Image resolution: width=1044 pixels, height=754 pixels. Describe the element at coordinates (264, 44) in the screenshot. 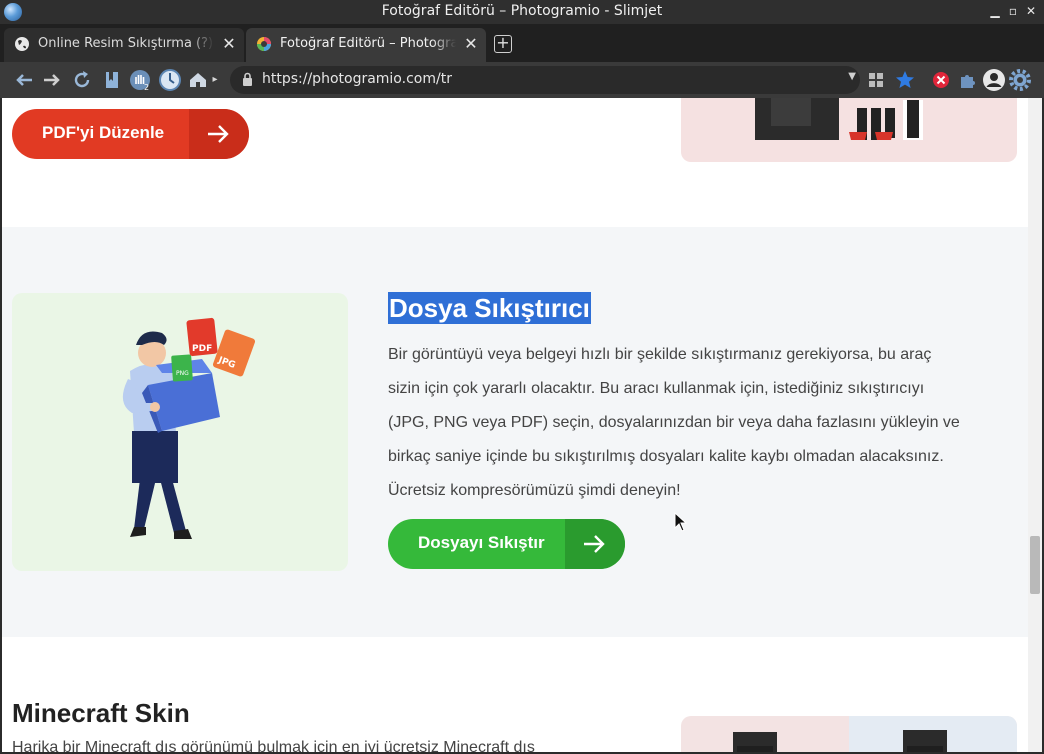

I see `photogramio-icon` at that location.